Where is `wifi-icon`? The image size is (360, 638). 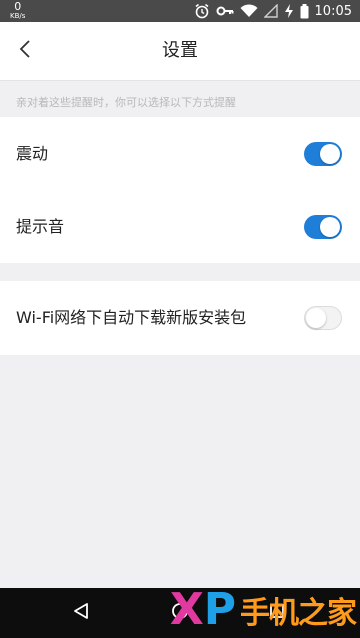 wifi-icon is located at coordinates (249, 11).